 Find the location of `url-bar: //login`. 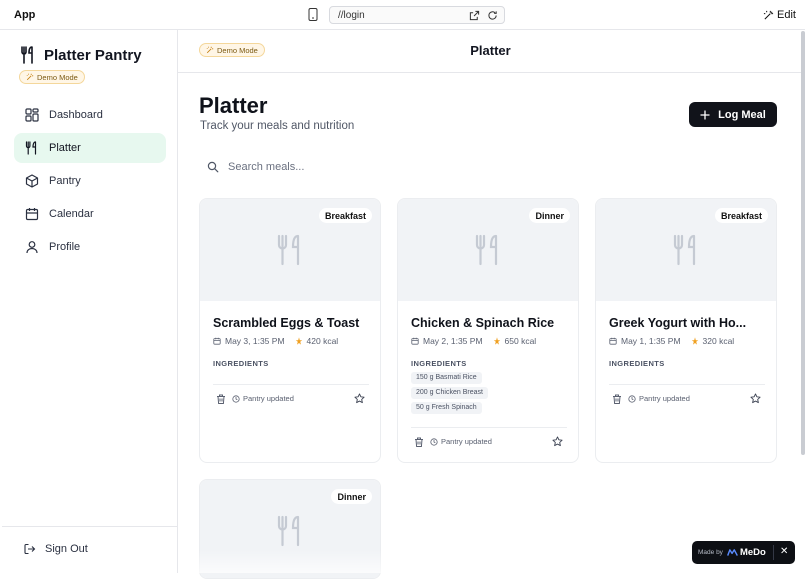

url-bar: //login is located at coordinates (417, 15).